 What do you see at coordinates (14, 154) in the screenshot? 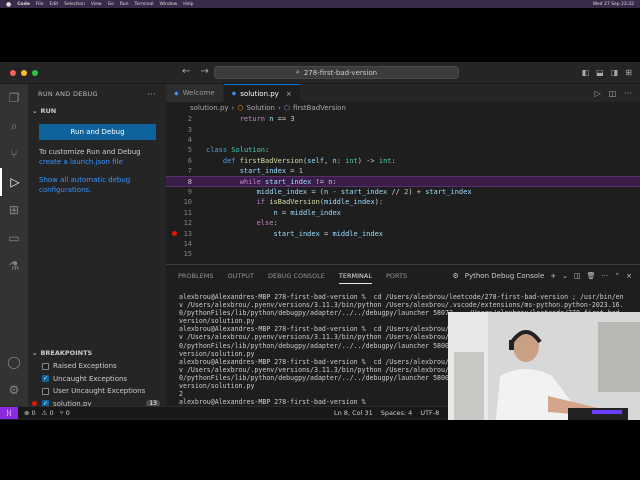
I see `source-control-icon: ⑂` at bounding box center [14, 154].